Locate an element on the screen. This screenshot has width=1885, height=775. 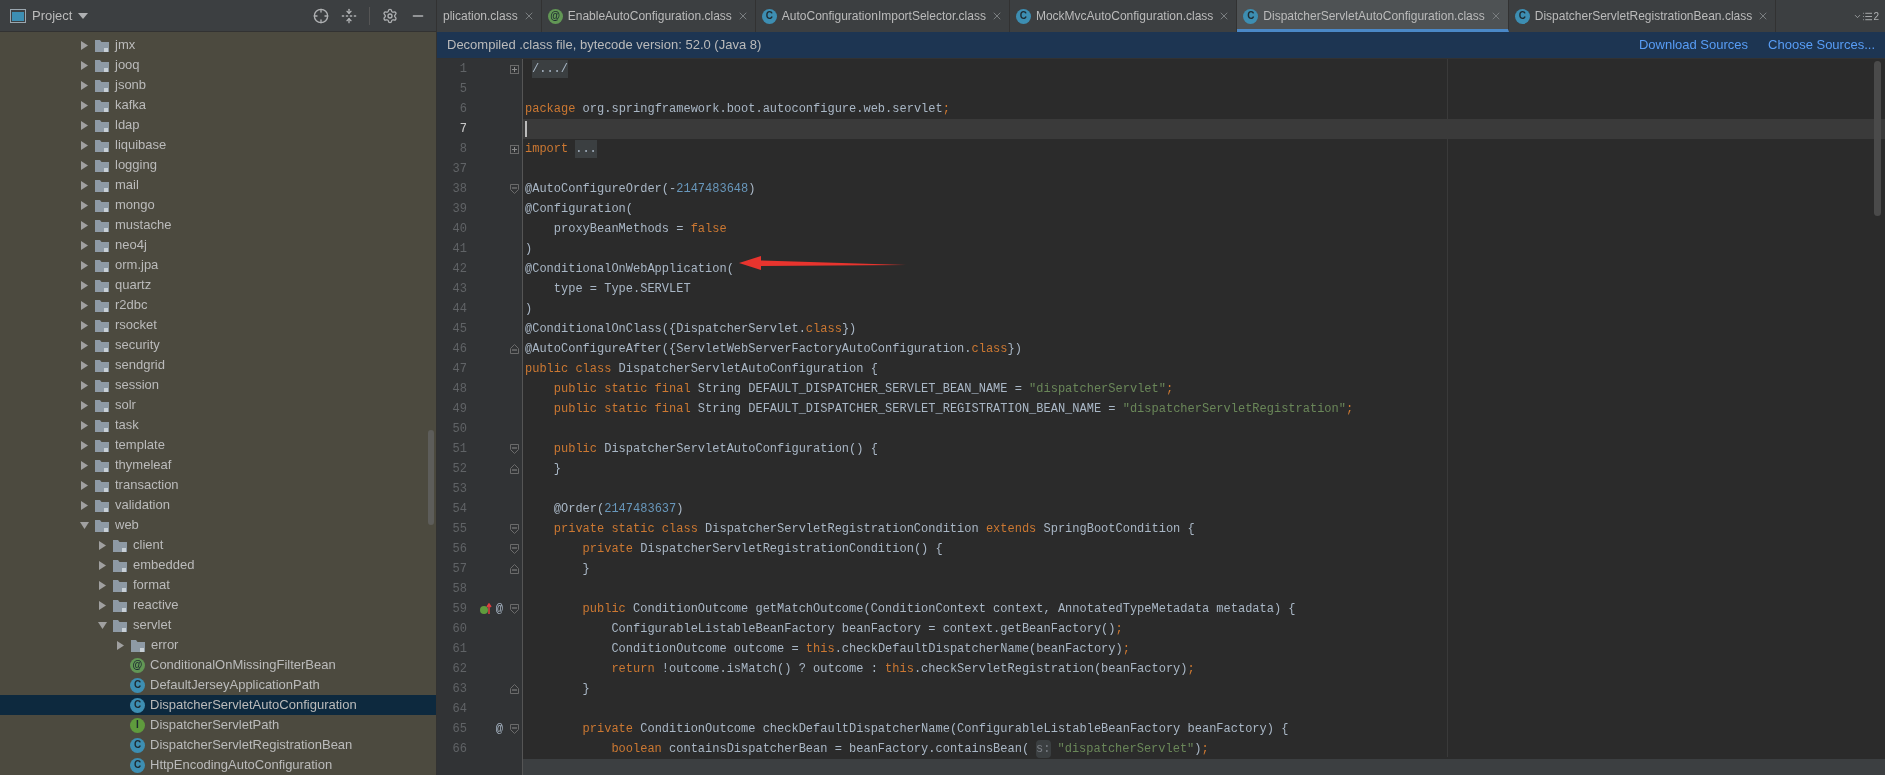
tree-item: C HttpEncodingAutoConfiguration is located at coordinates (218, 765).